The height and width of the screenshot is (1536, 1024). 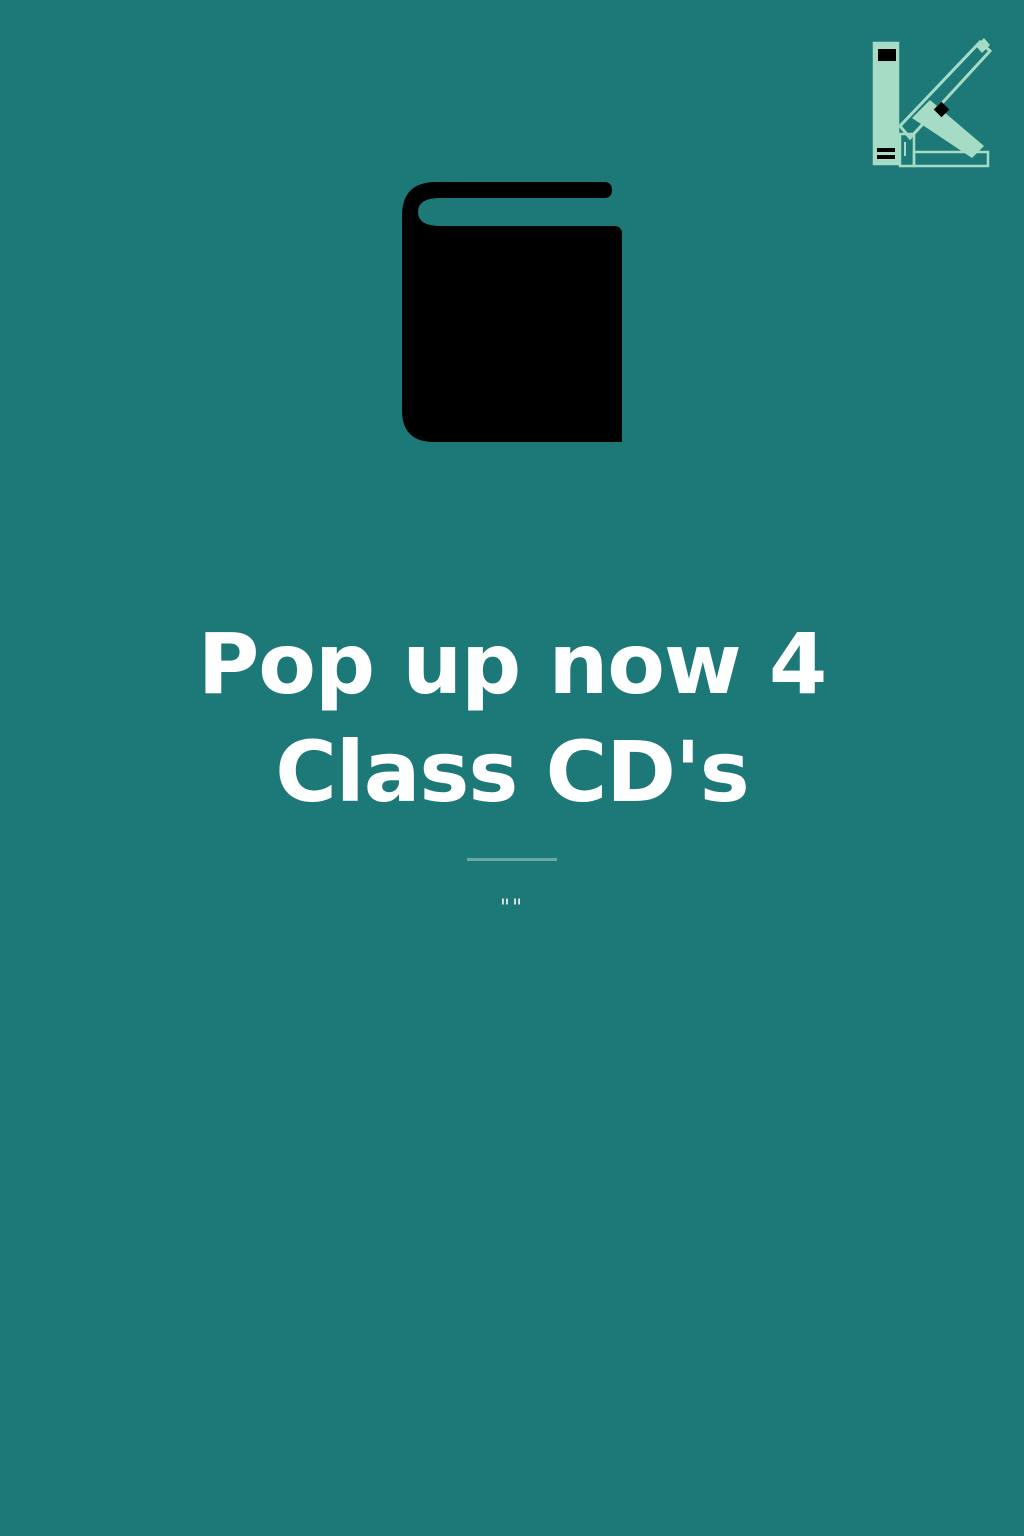 What do you see at coordinates (512, 859) in the screenshot?
I see `title-divider` at bounding box center [512, 859].